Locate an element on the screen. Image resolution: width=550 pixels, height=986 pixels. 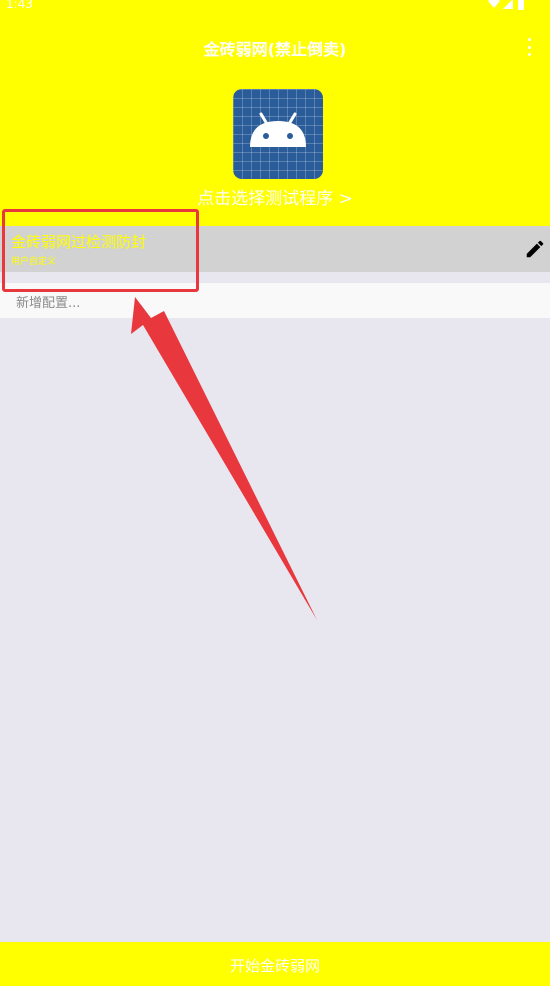
config-list-item: 金砖弱网过检测防封 用户自定义 is located at coordinates (275, 249).